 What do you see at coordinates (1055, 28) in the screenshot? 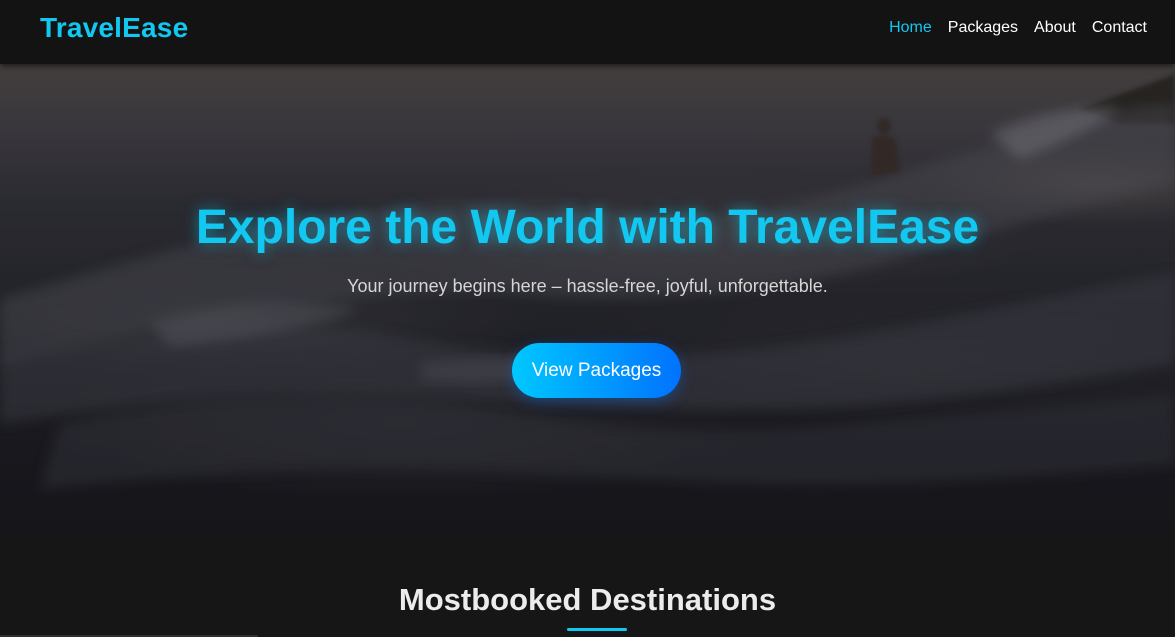
I see `nav-link-about: About` at bounding box center [1055, 28].